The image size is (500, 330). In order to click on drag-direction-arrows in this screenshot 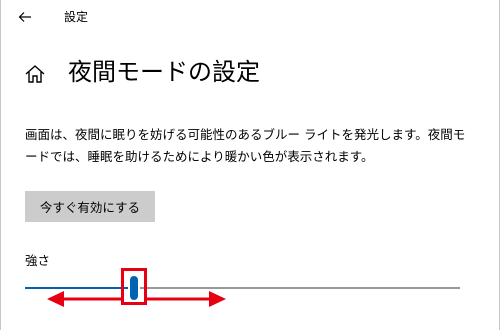, I will do `click(136, 299)`.